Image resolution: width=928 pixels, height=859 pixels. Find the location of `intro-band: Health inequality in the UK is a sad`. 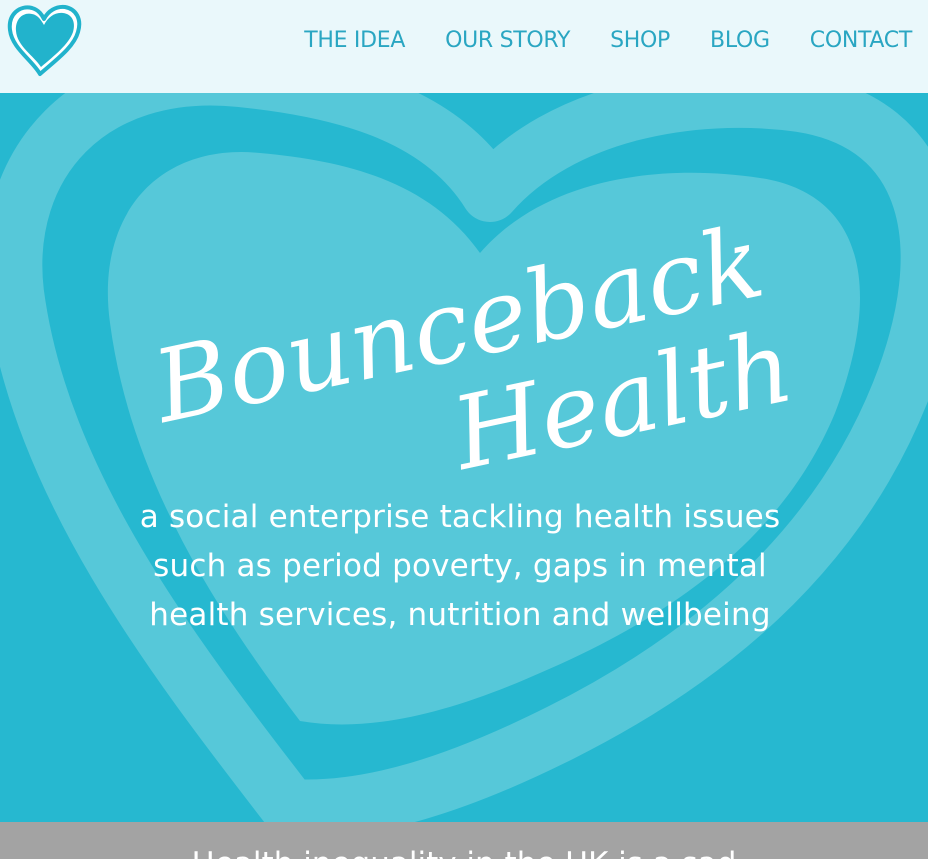

intro-band: Health inequality in the UK is a sad is located at coordinates (464, 840).